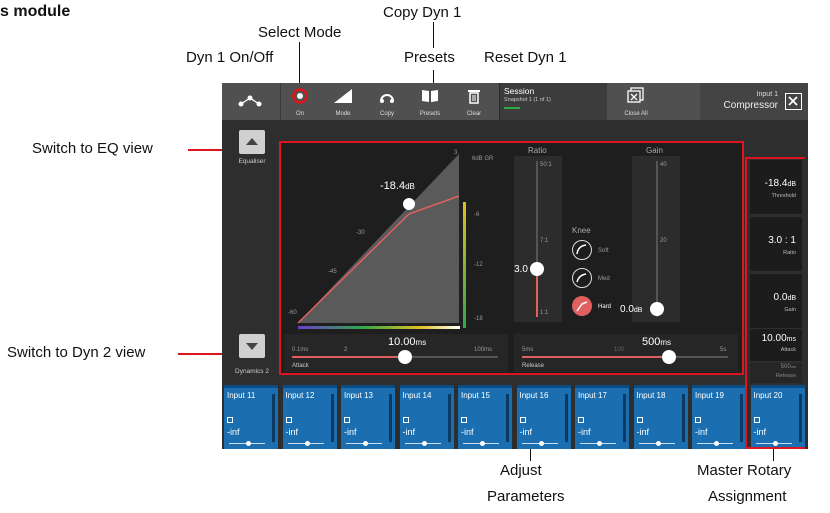 The image size is (830, 513). I want to click on power-on-icon, so click(300, 96).